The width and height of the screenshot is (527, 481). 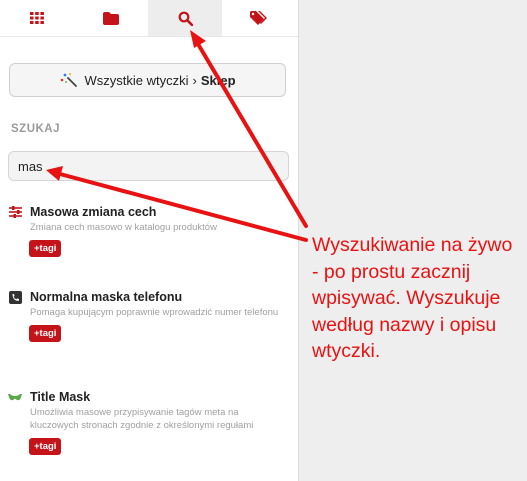 What do you see at coordinates (177, 204) in the screenshot?
I see `arrow-to-search-input` at bounding box center [177, 204].